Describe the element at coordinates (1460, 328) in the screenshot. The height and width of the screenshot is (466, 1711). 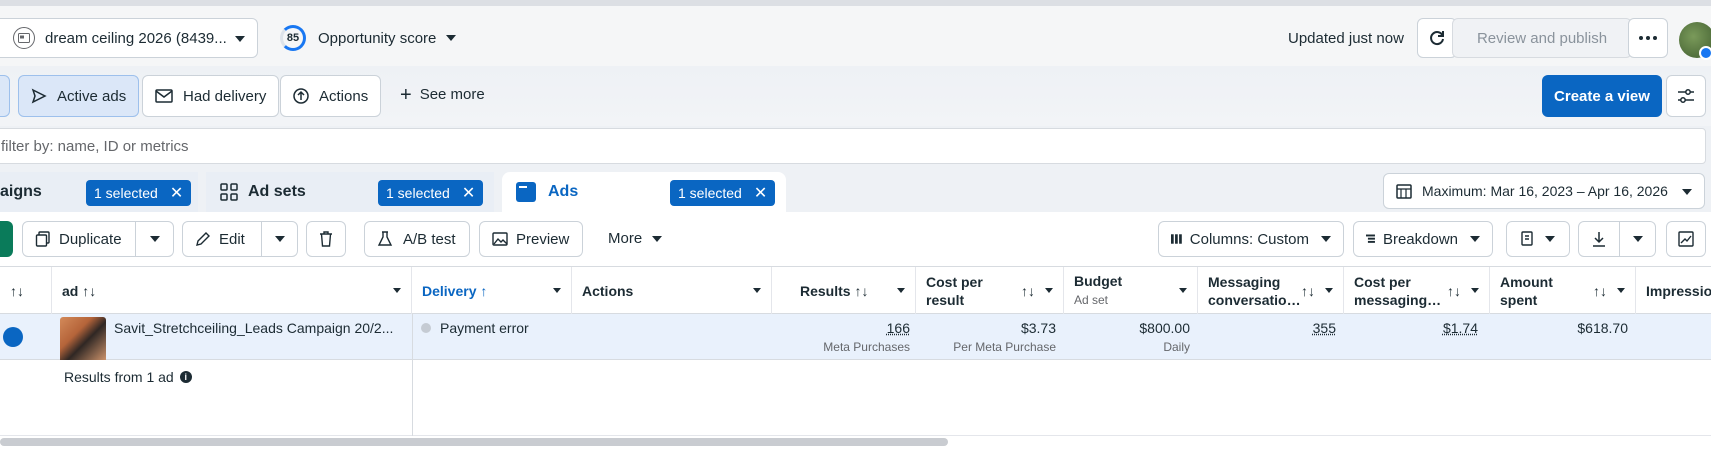
I see `cost-msg-value: $1.74` at that location.